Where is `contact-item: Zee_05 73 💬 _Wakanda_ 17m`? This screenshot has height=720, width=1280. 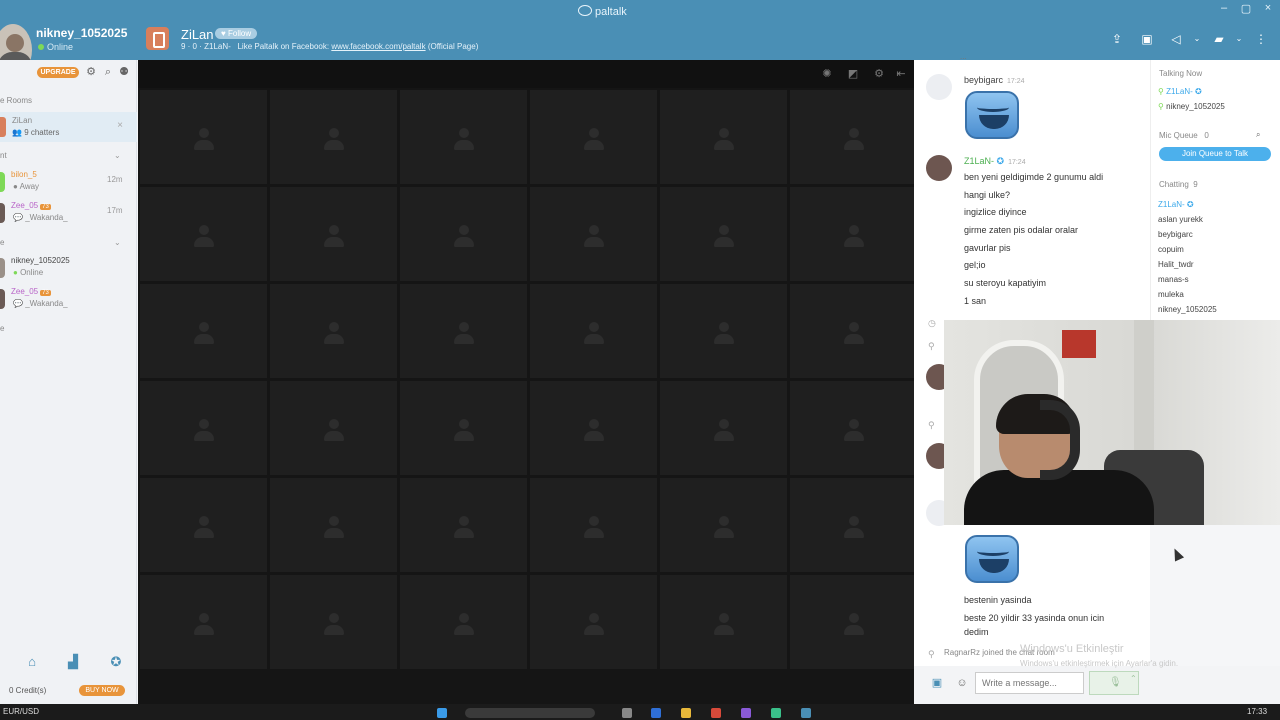 contact-item: Zee_05 73 💬 _Wakanda_ 17m is located at coordinates (68, 213).